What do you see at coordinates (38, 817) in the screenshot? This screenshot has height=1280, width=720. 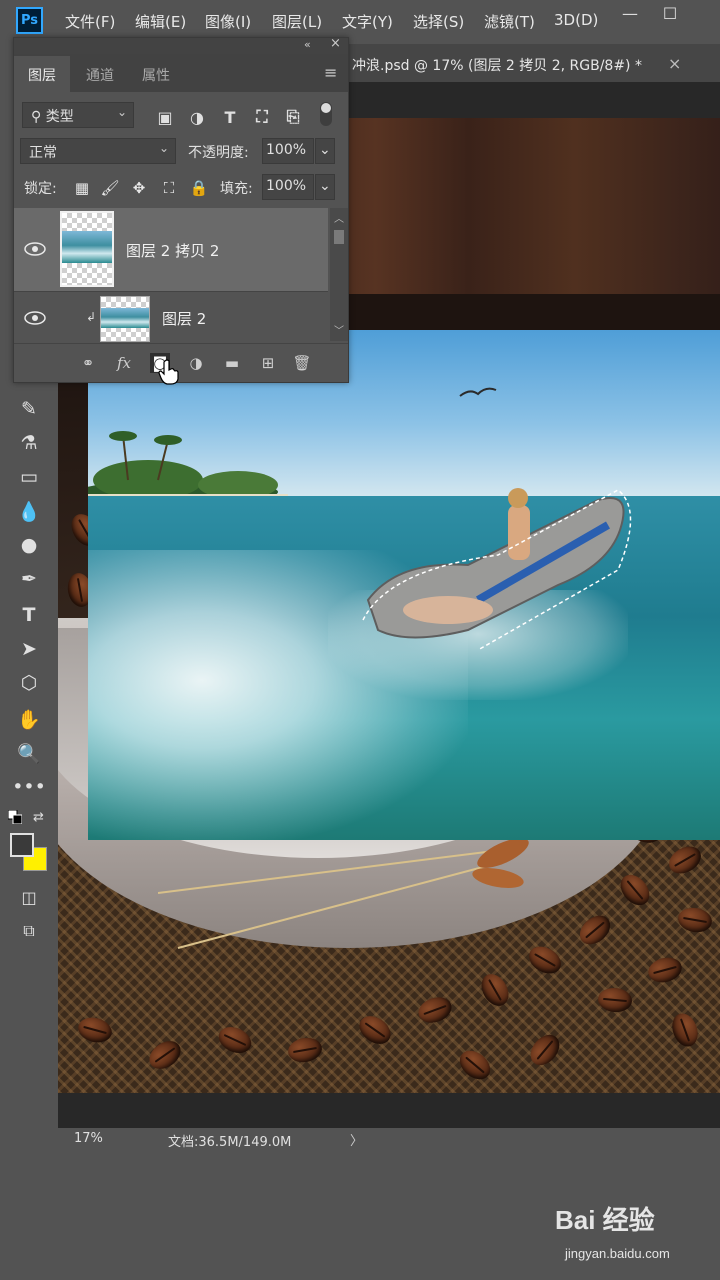 I see `swap-colors-icon: ⇄` at bounding box center [38, 817].